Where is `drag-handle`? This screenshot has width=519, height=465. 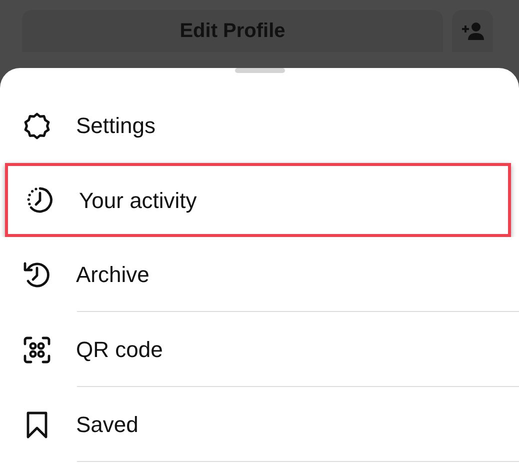 drag-handle is located at coordinates (259, 70).